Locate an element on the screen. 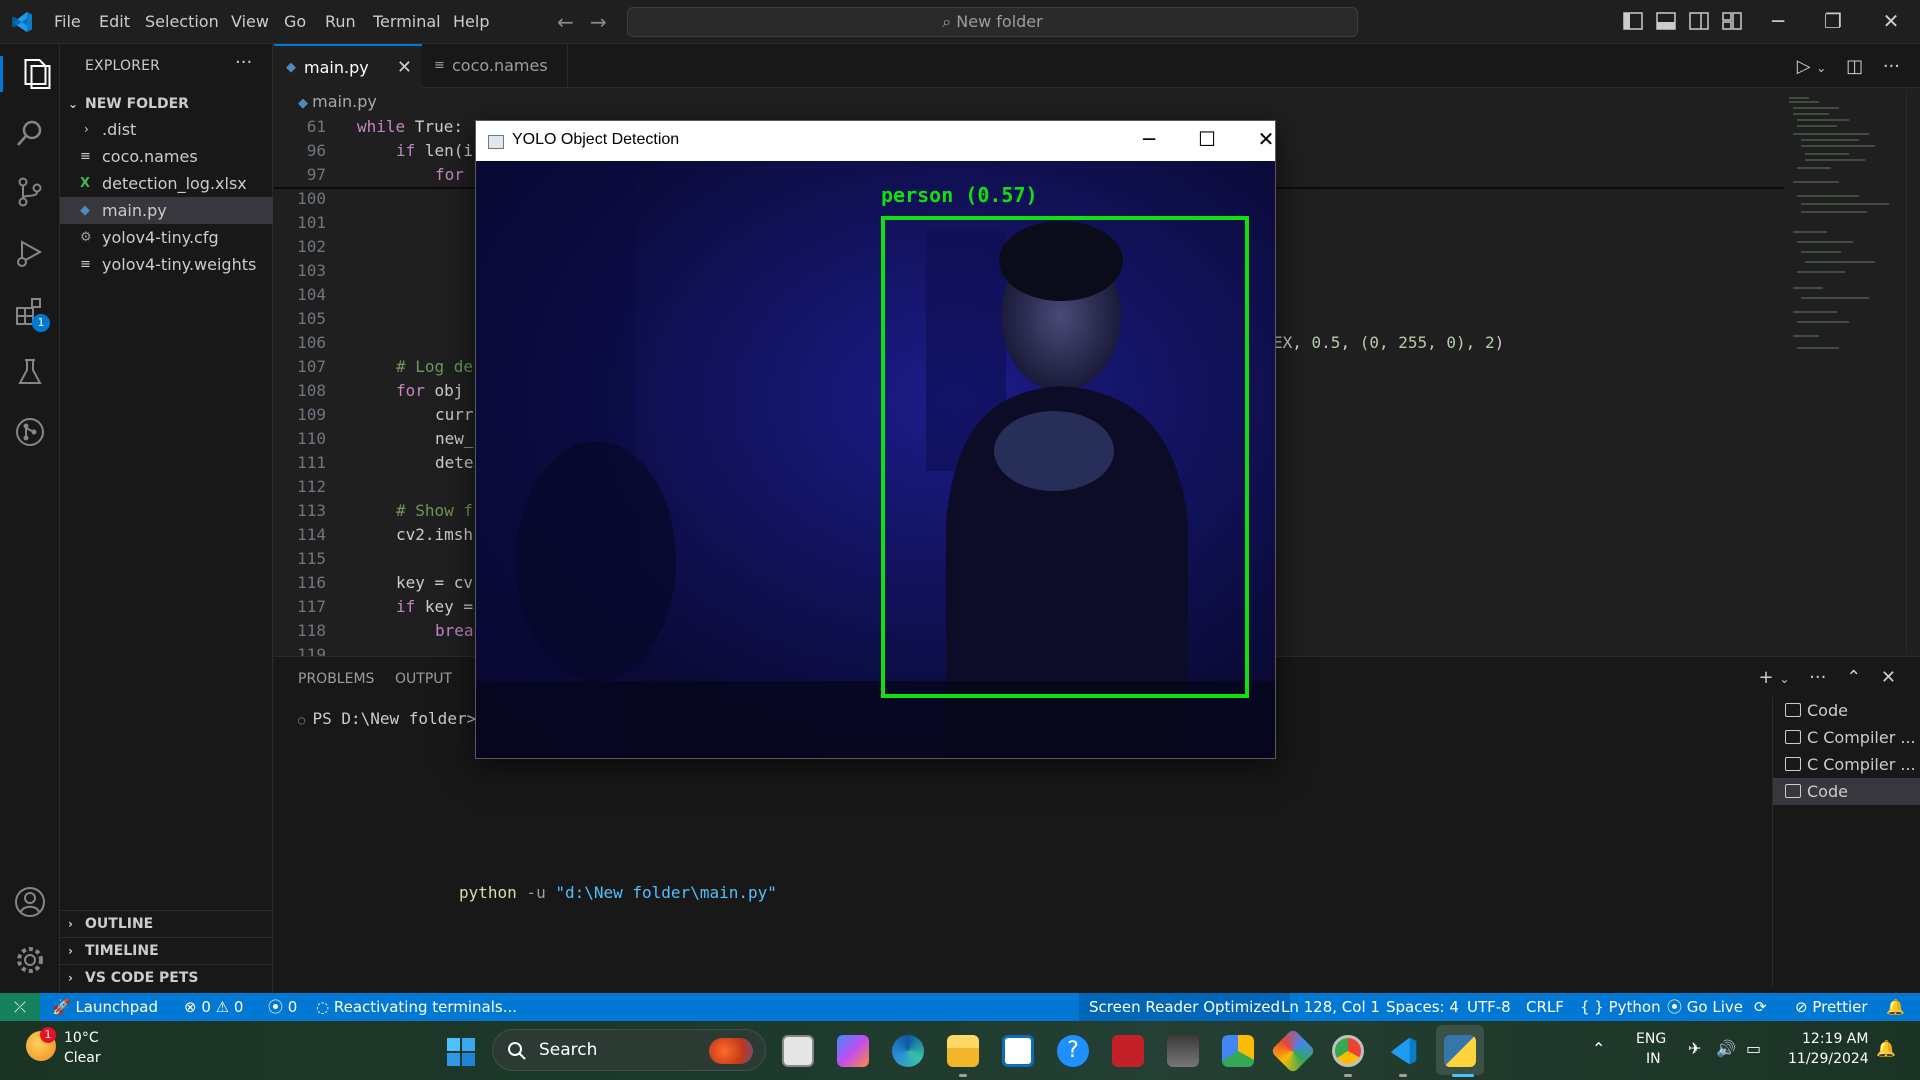 This screenshot has height=1080, width=1920. testing-icon is located at coordinates (30, 372).